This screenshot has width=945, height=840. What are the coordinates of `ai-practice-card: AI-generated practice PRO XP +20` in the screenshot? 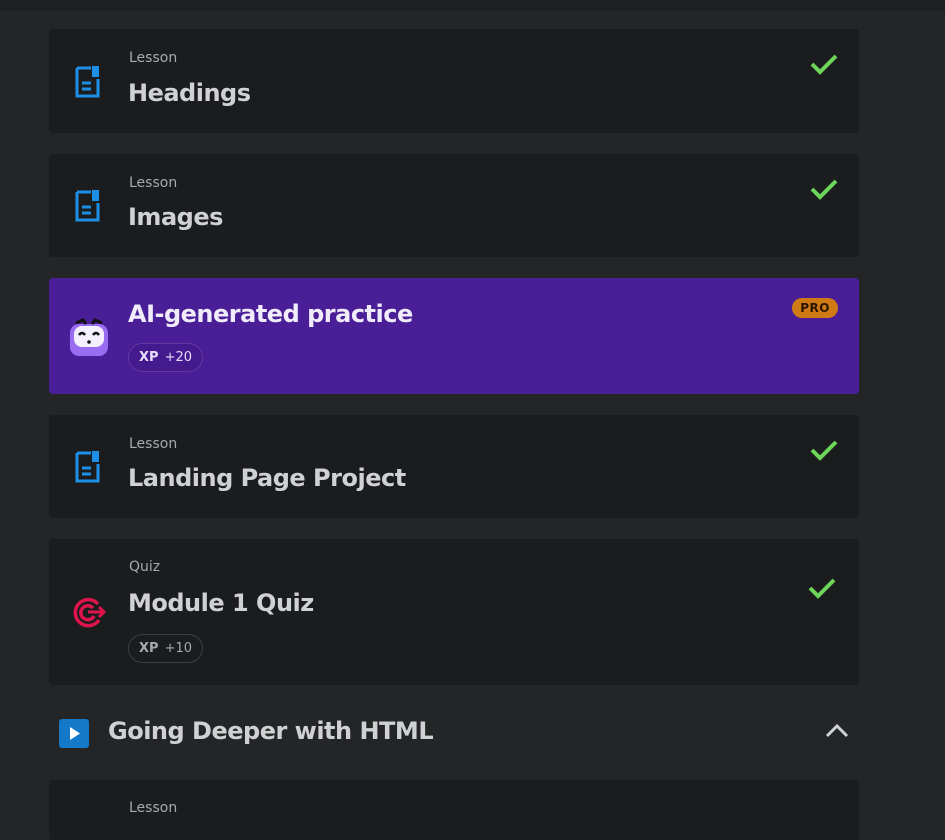 It's located at (454, 336).